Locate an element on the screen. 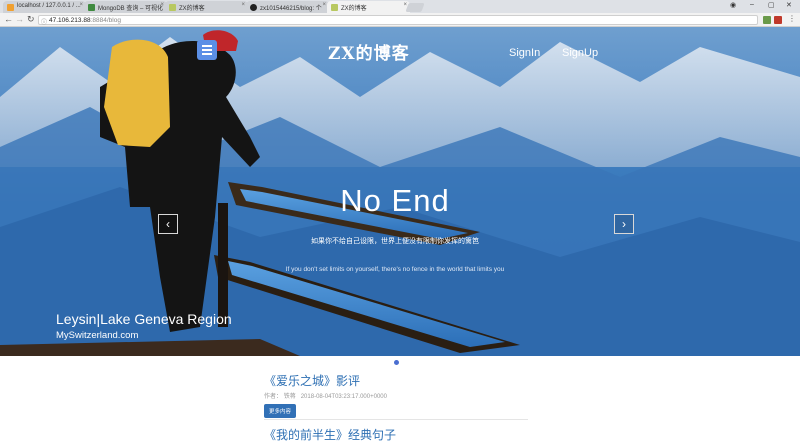 This screenshot has width=800, height=443. browser-tab: zx1015446215/blog: 个 × is located at coordinates (287, 7).